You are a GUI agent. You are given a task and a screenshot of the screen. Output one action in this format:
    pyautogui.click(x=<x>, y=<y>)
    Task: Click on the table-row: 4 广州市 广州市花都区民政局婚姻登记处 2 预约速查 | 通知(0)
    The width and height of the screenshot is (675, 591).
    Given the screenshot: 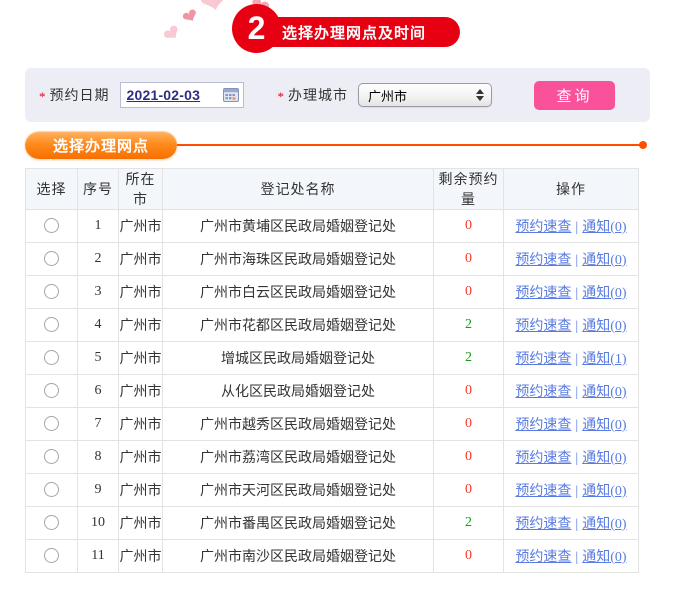 What is the action you would take?
    pyautogui.click(x=332, y=325)
    